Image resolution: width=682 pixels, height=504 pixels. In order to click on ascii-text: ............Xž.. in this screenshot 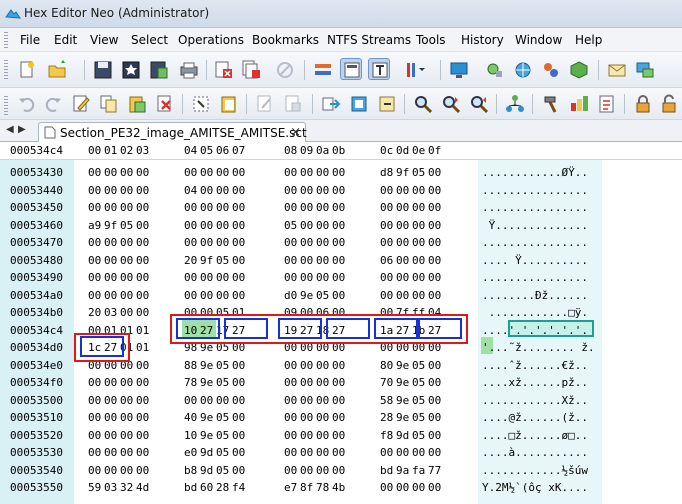, I will do `click(535, 400)`.